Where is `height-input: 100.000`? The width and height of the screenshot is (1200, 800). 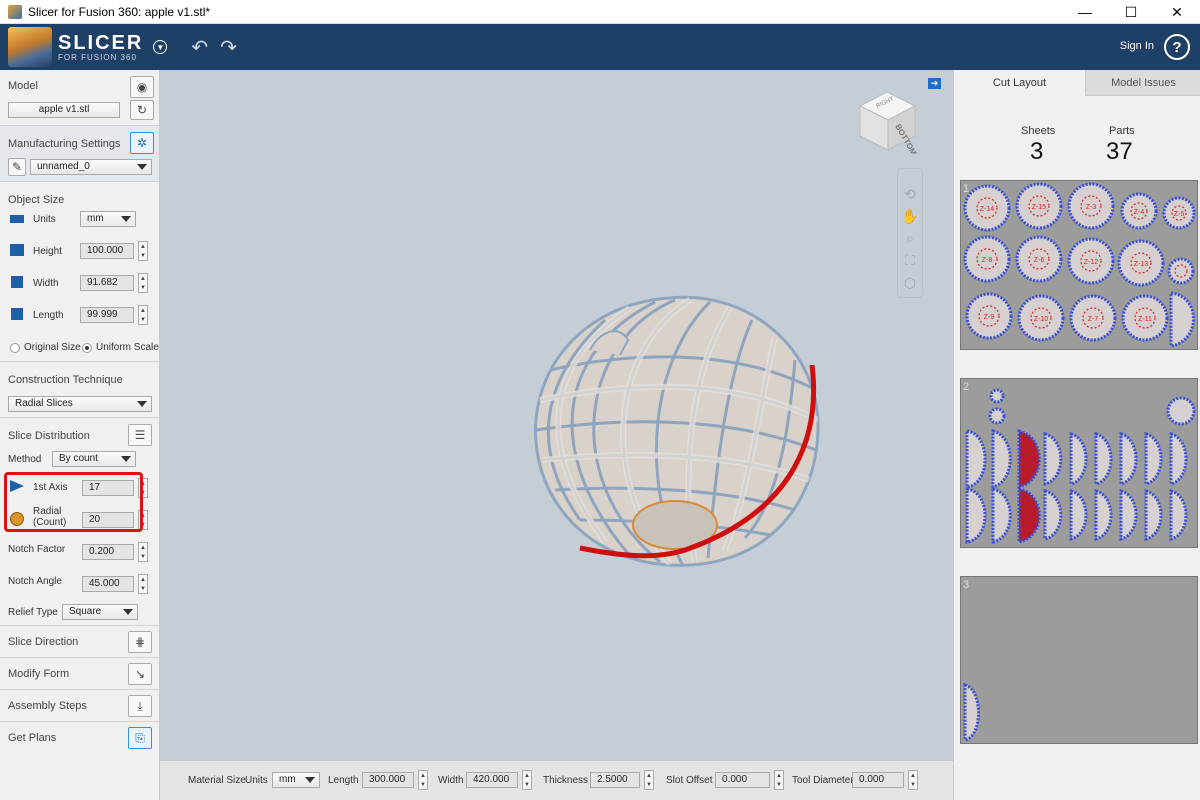 height-input: 100.000 is located at coordinates (107, 251).